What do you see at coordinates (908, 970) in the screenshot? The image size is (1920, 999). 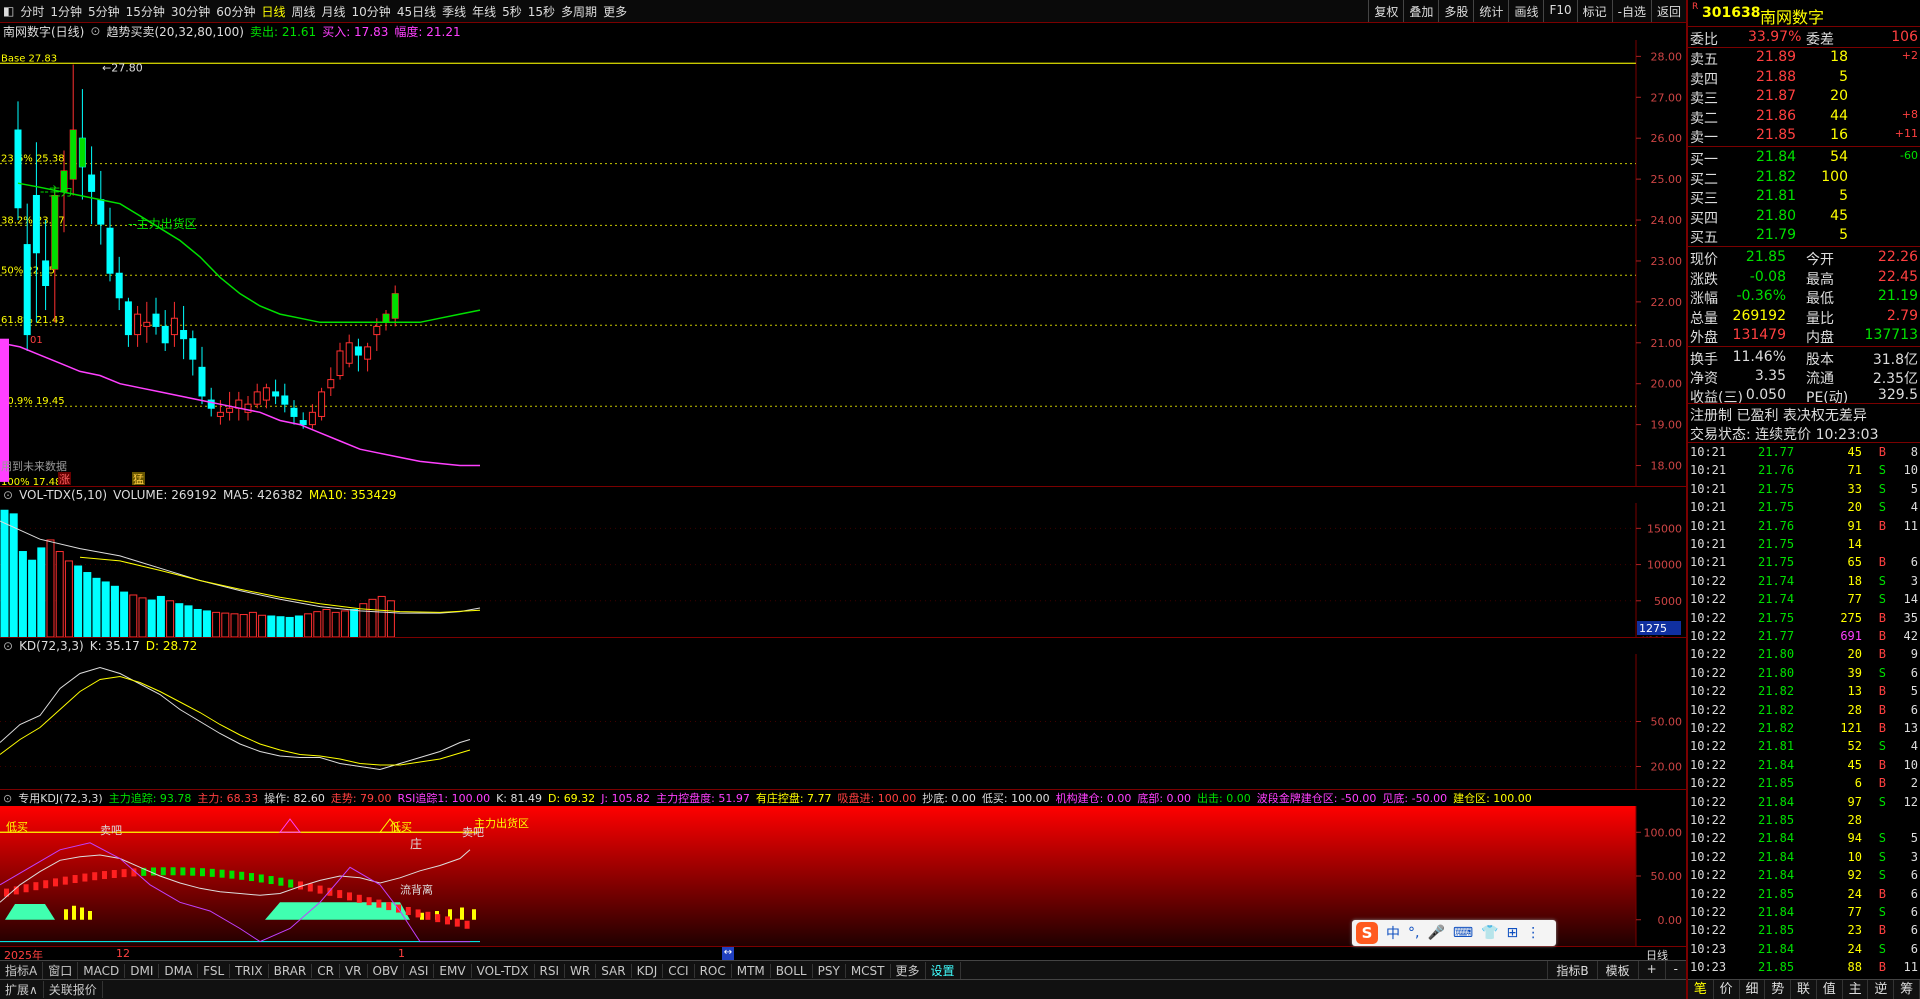 I see `indicator-tab: 更多` at bounding box center [908, 970].